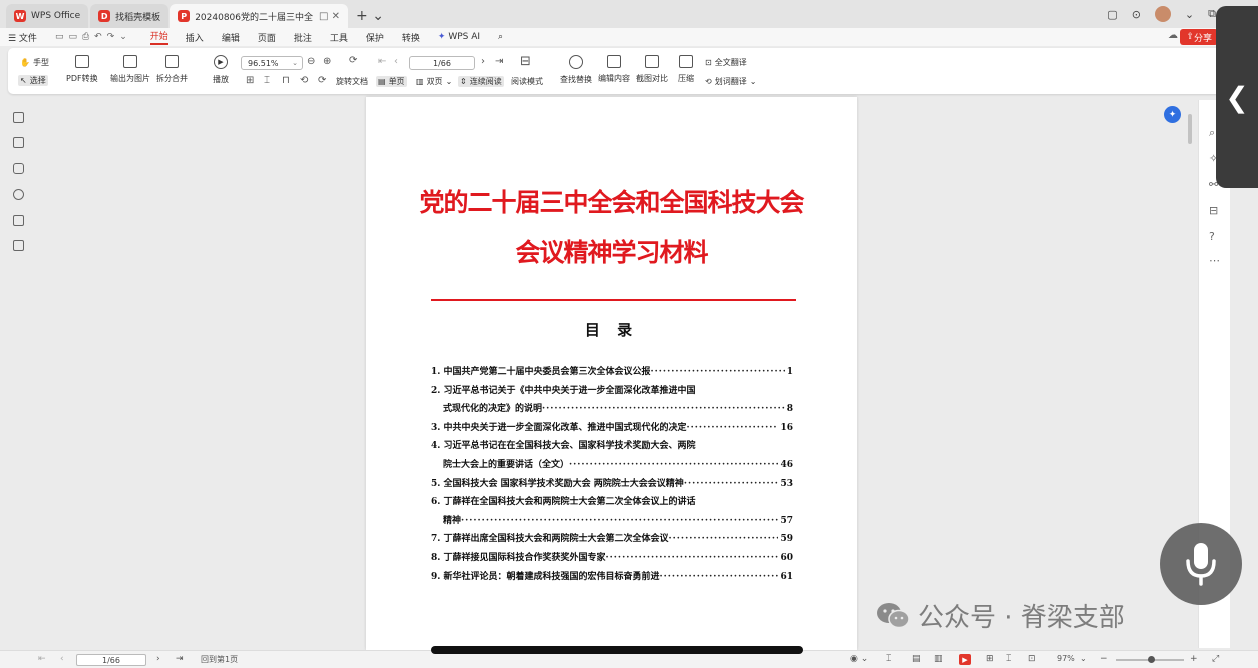 Image resolution: width=1258 pixels, height=668 pixels. I want to click on menu-insert: 插入, so click(195, 37).